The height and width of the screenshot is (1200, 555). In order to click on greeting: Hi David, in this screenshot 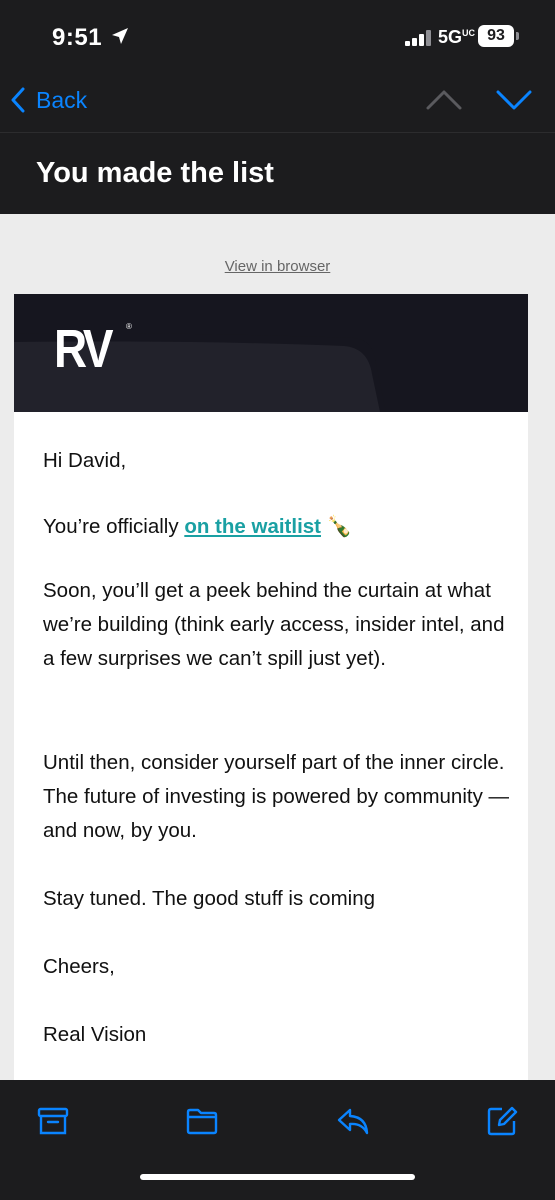, I will do `click(85, 460)`.